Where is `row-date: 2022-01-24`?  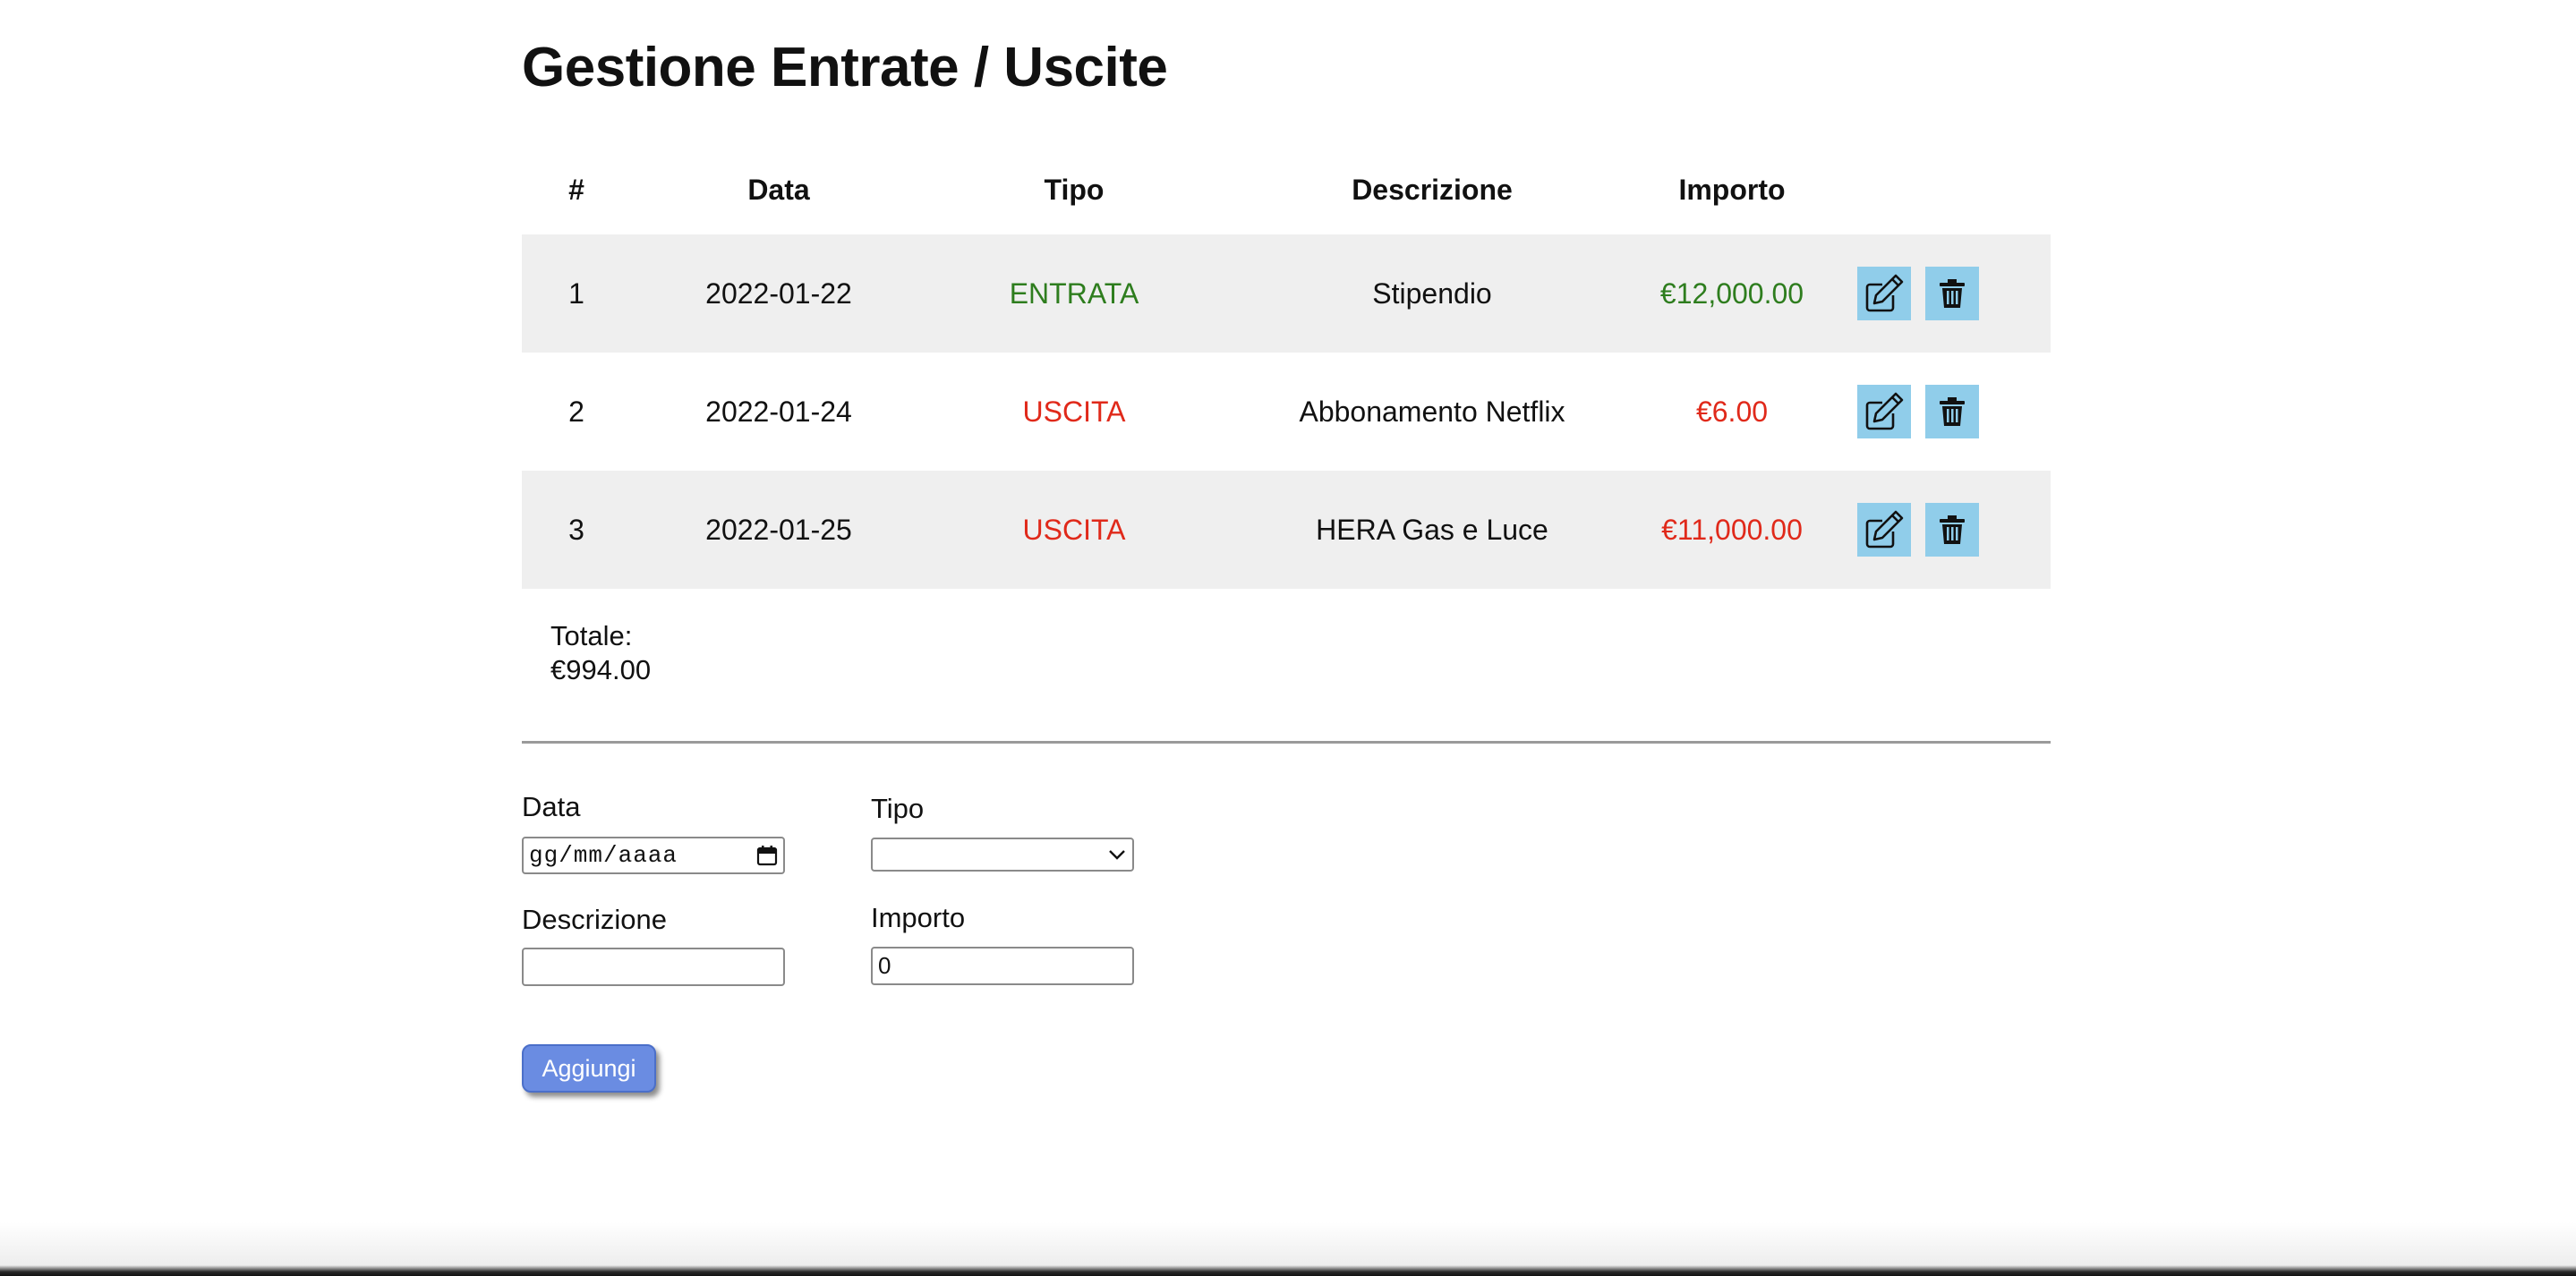 row-date: 2022-01-24 is located at coordinates (778, 411).